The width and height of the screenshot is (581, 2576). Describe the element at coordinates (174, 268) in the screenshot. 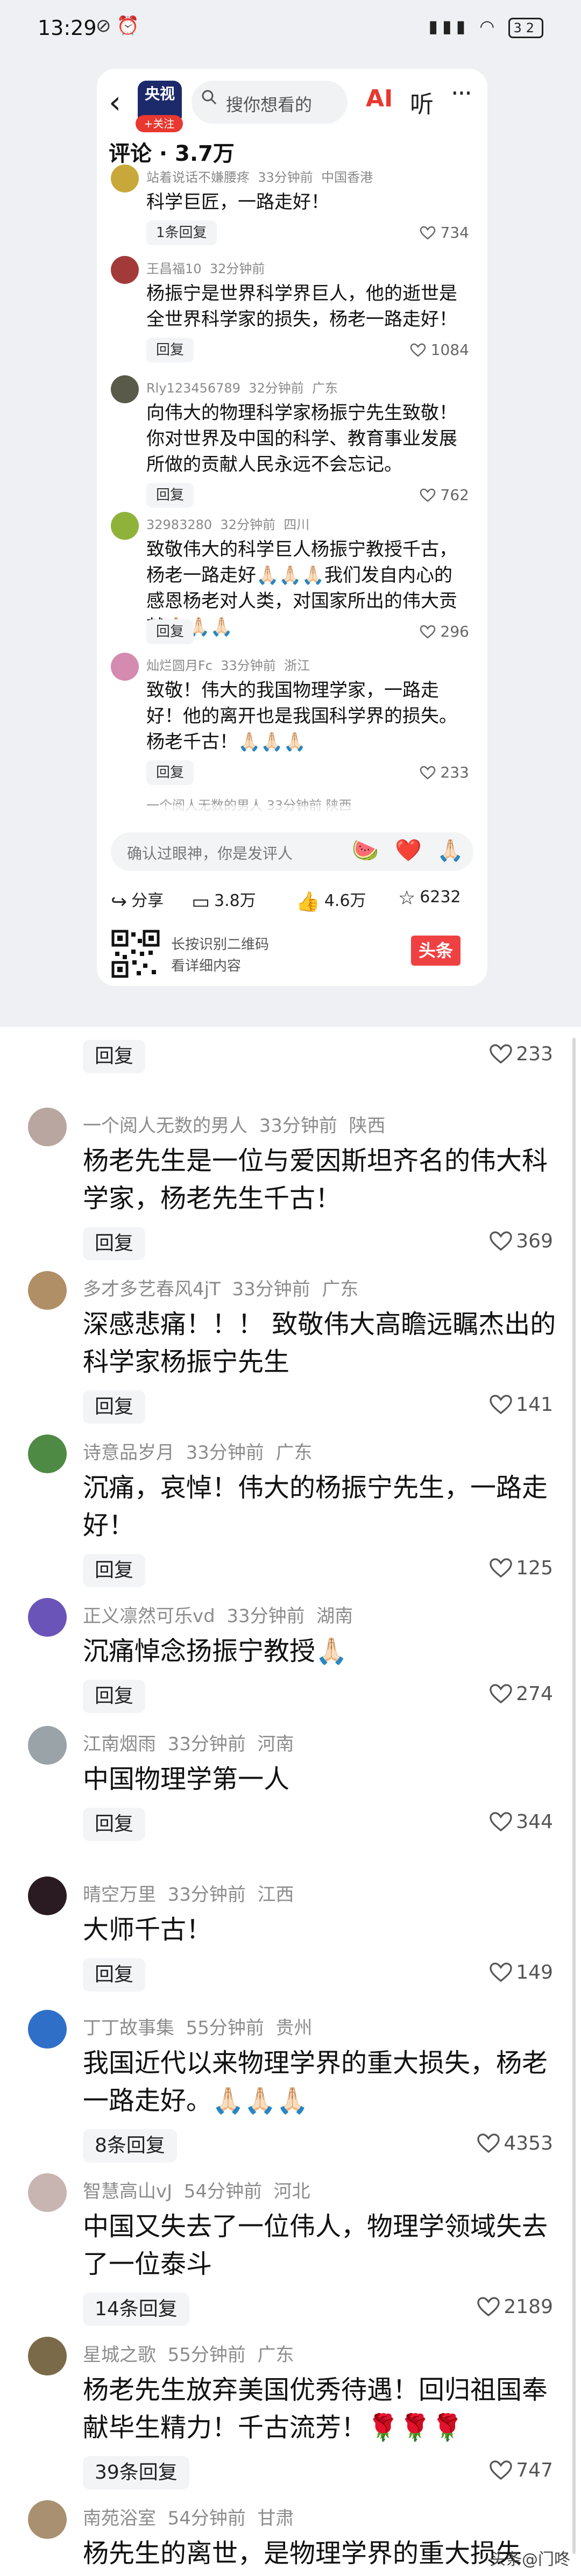

I see `username: 王昌福10` at that location.